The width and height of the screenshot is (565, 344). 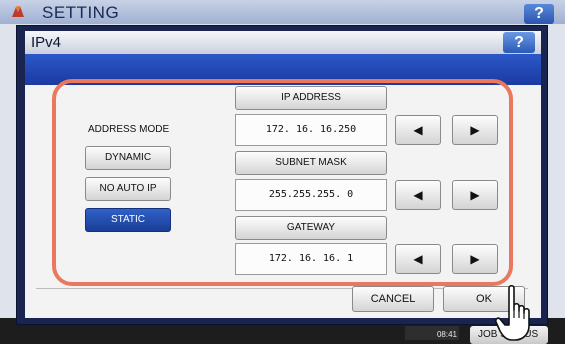 What do you see at coordinates (311, 130) in the screenshot?
I see `ip-address-field: 172. 16. 16.250` at bounding box center [311, 130].